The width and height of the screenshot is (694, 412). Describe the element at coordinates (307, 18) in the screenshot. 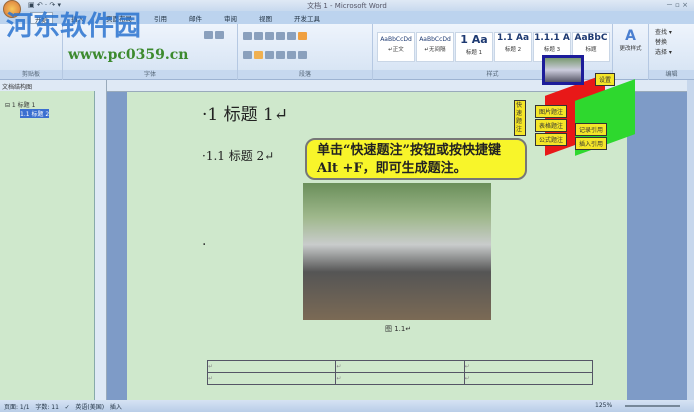

I see `tab-developer: 开发工具` at that location.